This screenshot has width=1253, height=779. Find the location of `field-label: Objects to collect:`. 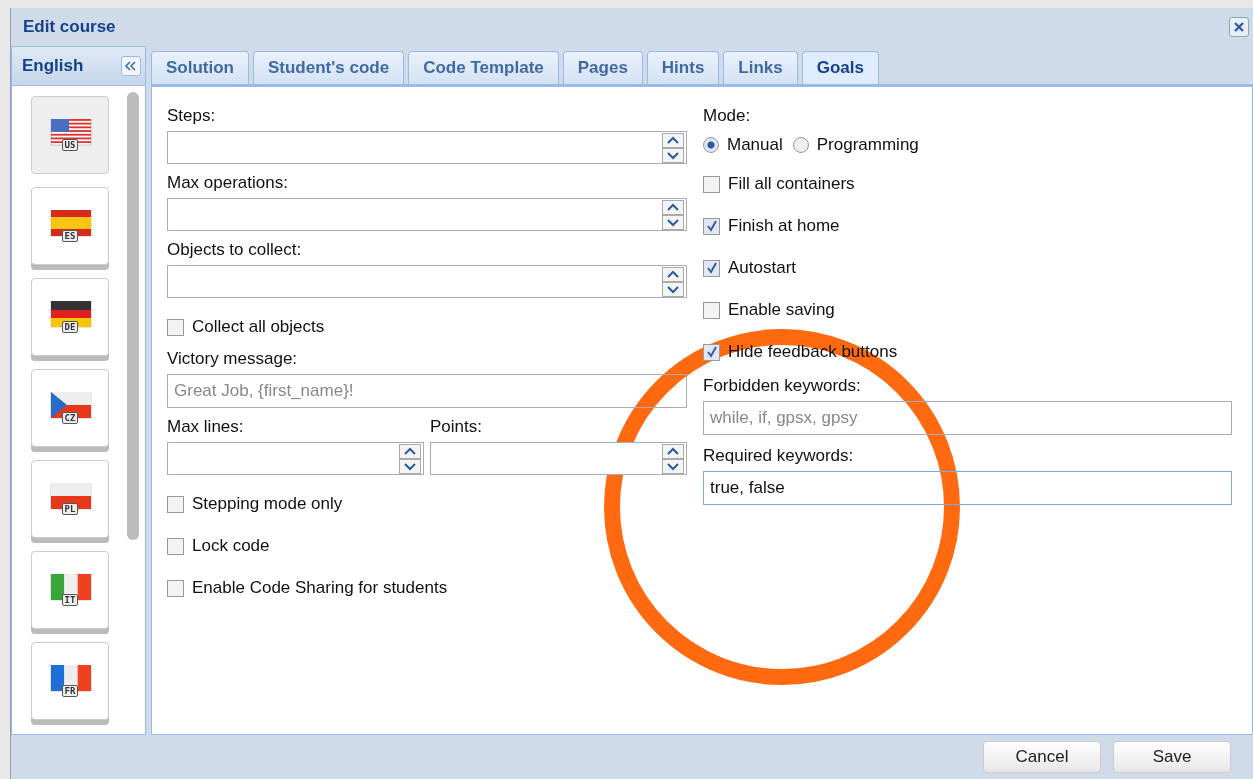

field-label: Objects to collect: is located at coordinates (235, 250).